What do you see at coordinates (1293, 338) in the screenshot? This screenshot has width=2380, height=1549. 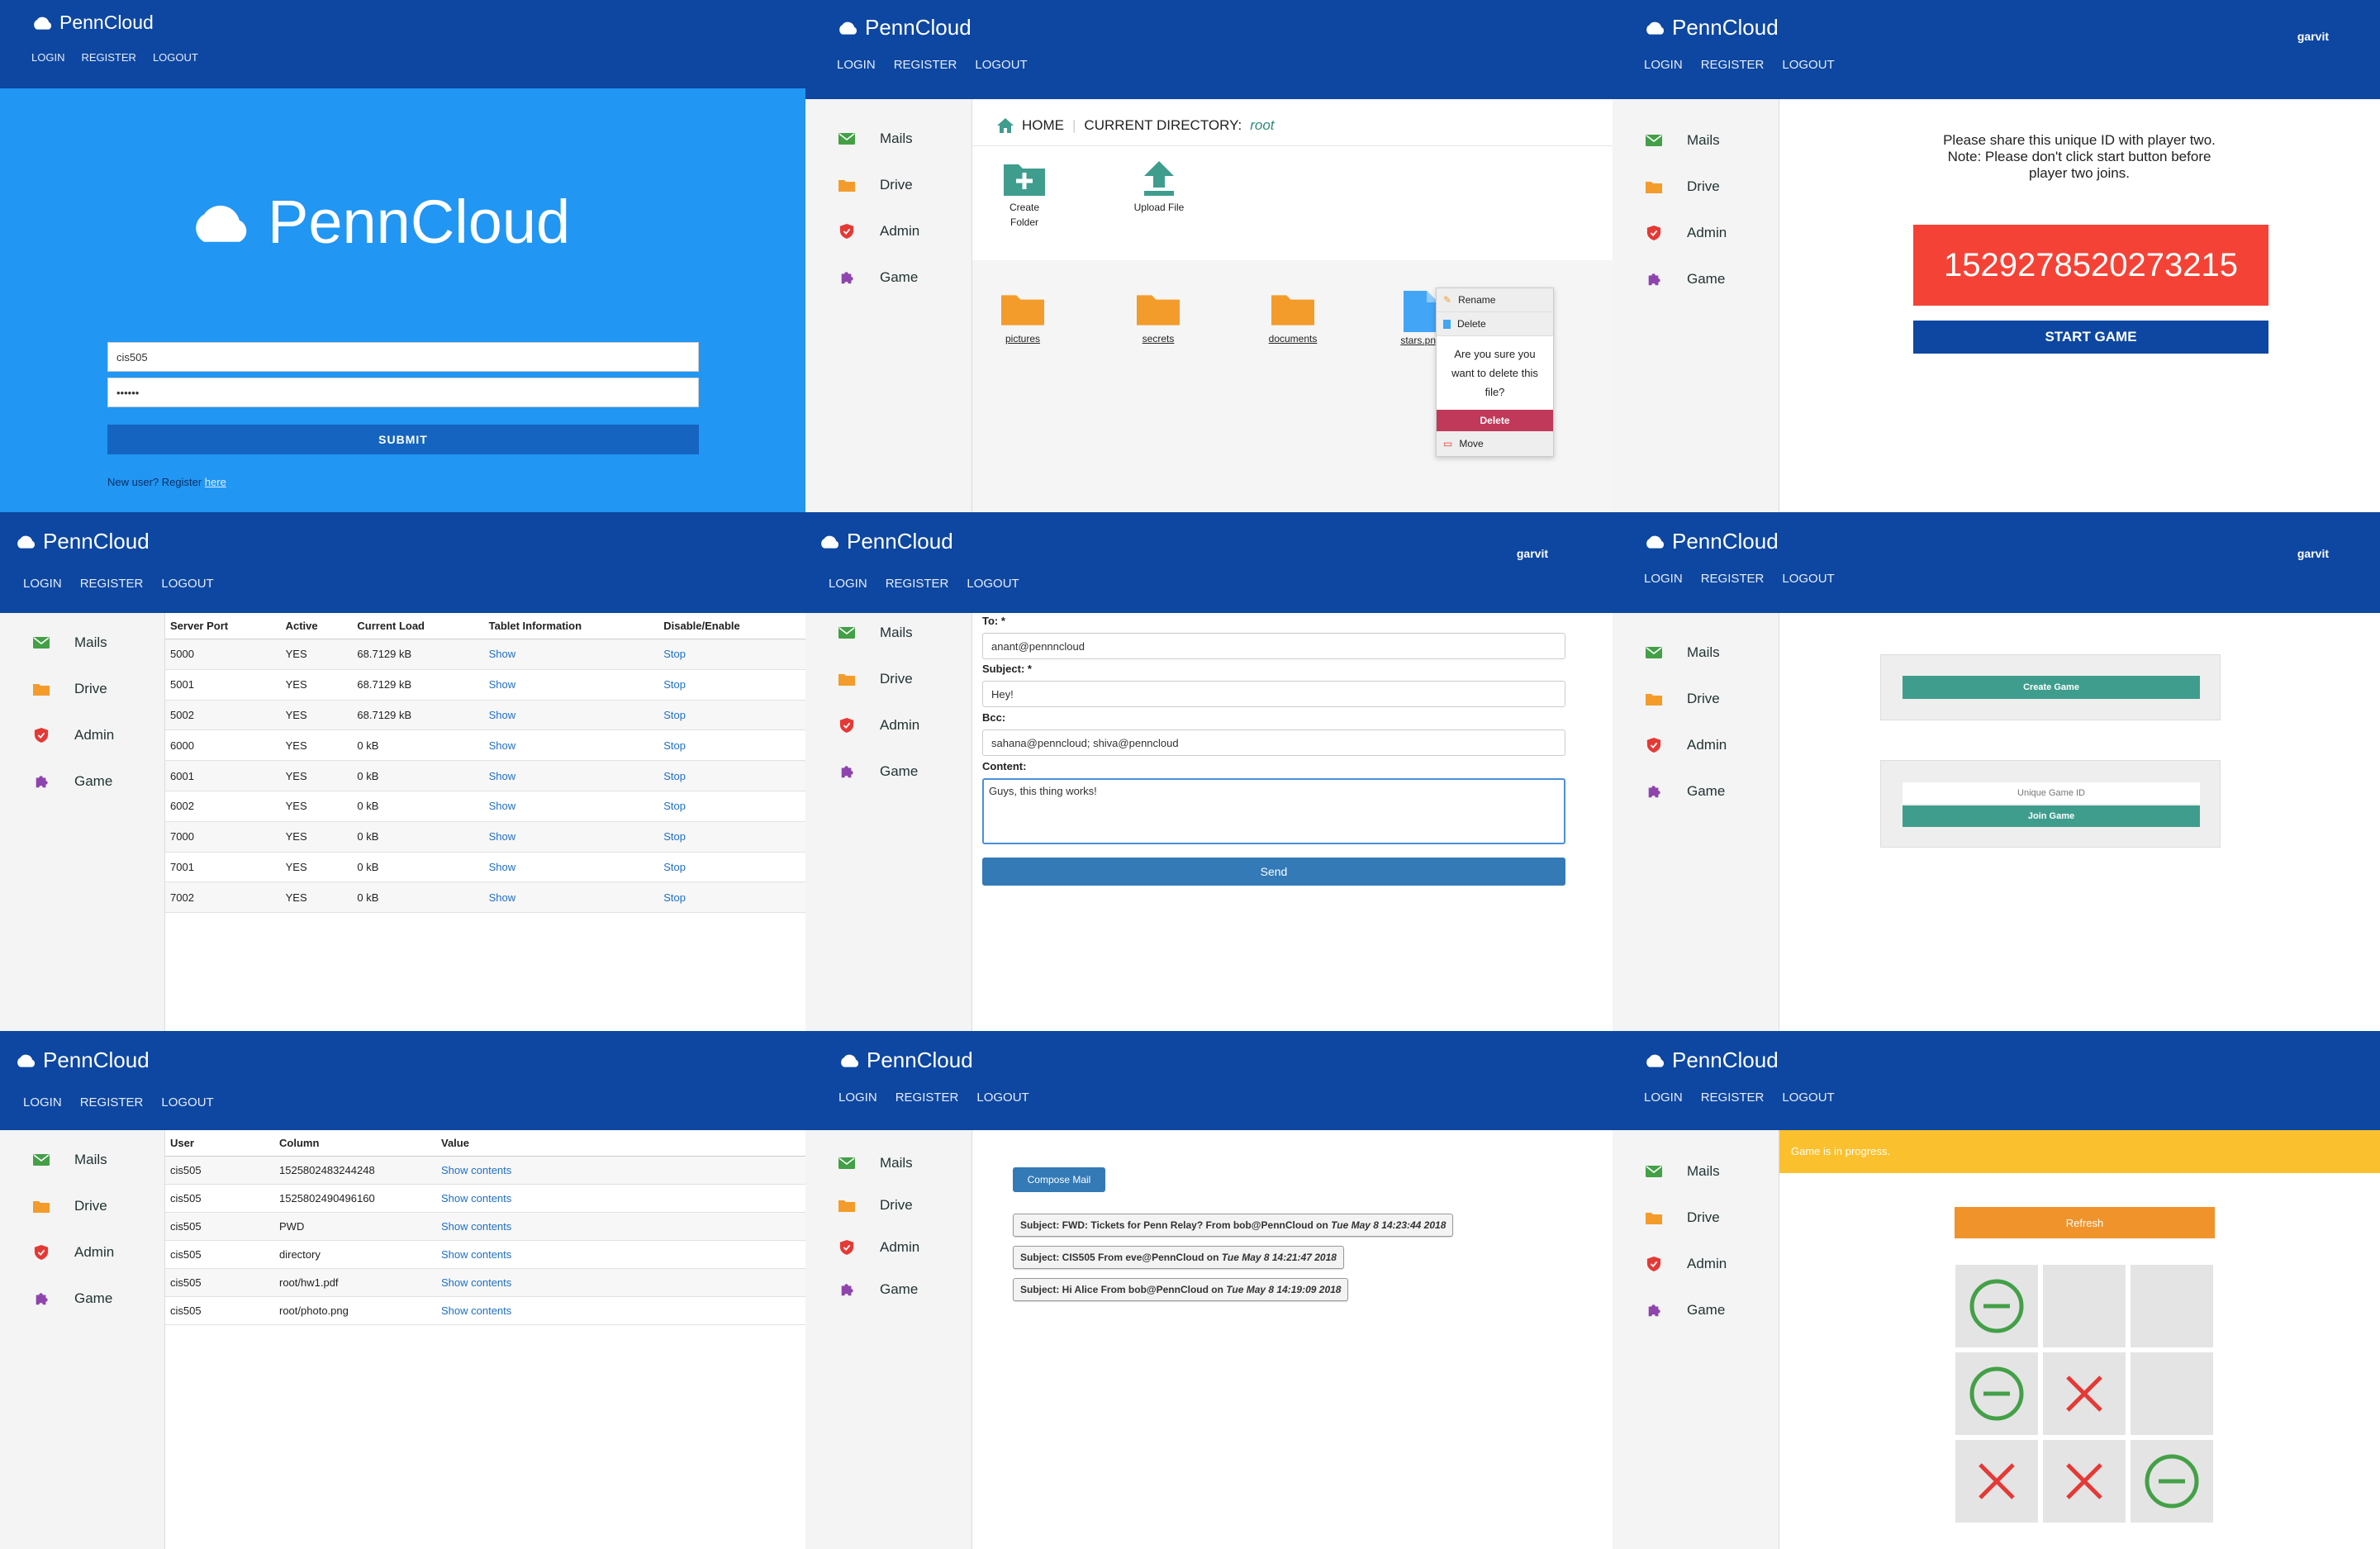 I see `folder-name: documents` at bounding box center [1293, 338].